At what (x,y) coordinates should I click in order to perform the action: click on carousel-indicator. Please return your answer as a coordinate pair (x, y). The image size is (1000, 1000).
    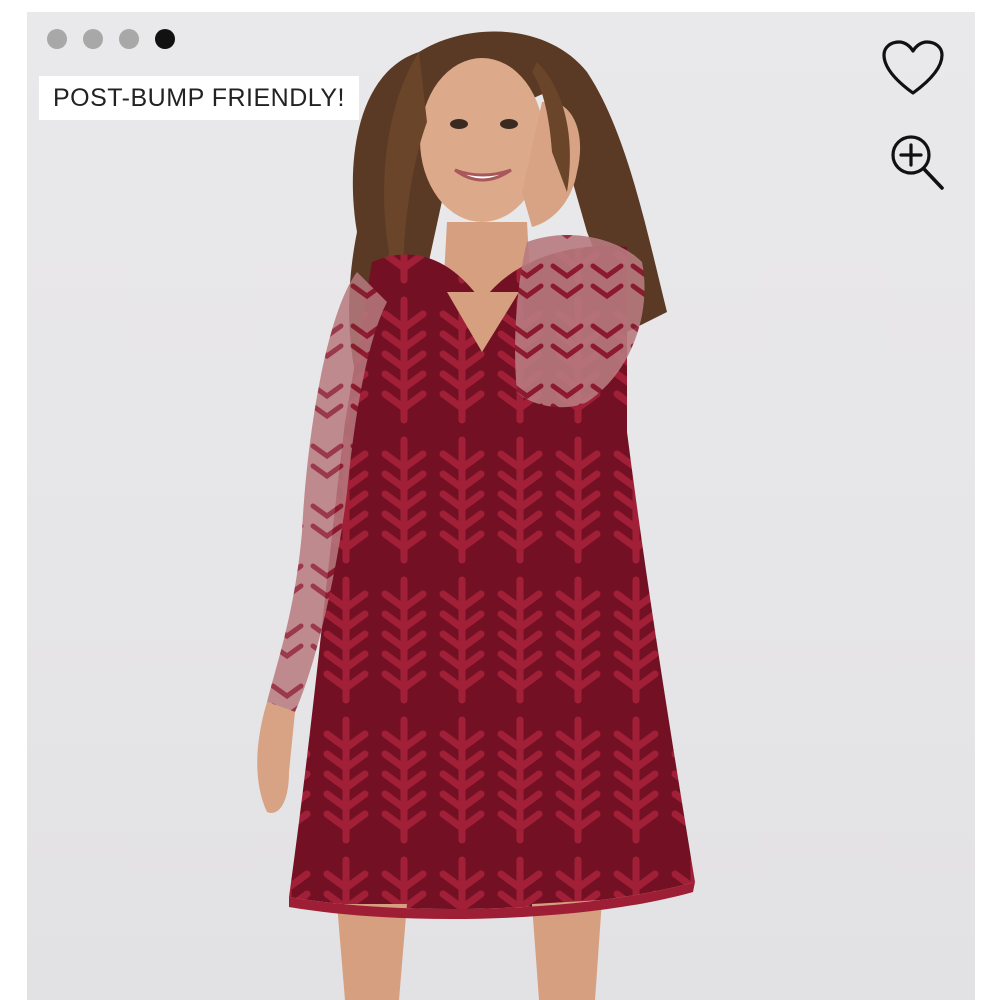
    Looking at the image, I should click on (111, 39).